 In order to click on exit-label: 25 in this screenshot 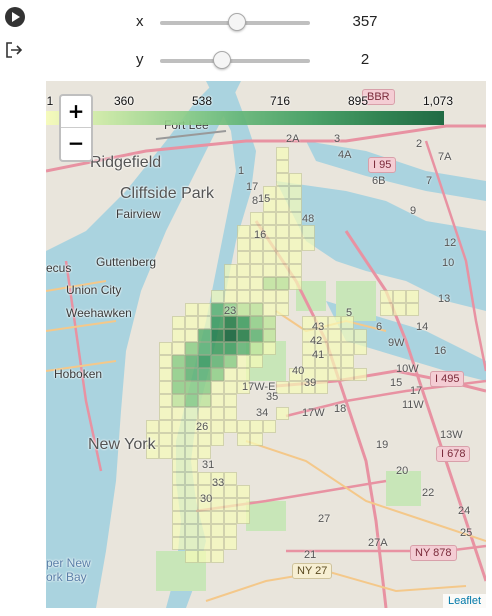, I will do `click(466, 533)`.